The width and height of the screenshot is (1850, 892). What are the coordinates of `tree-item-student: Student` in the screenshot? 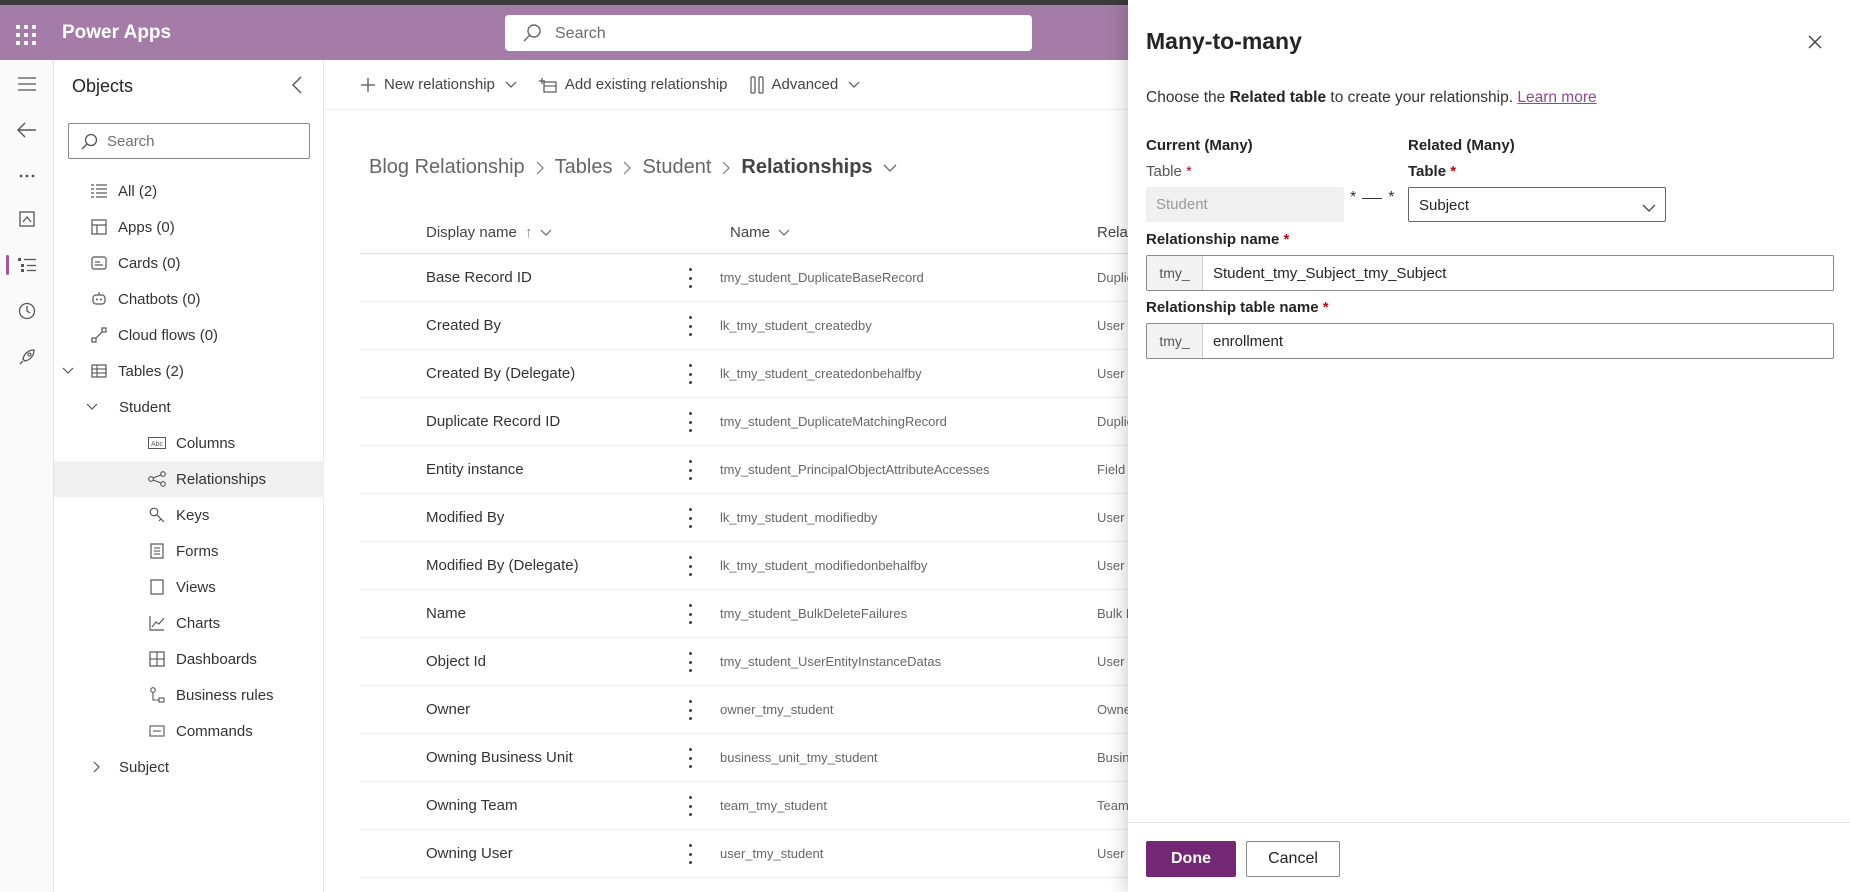 It's located at (189, 407).